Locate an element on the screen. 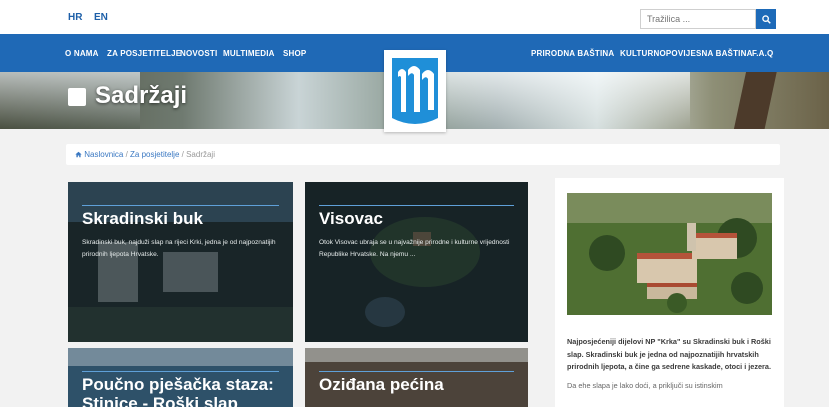 Image resolution: width=829 pixels, height=407 pixels. nav-shop: SHOP is located at coordinates (294, 53).